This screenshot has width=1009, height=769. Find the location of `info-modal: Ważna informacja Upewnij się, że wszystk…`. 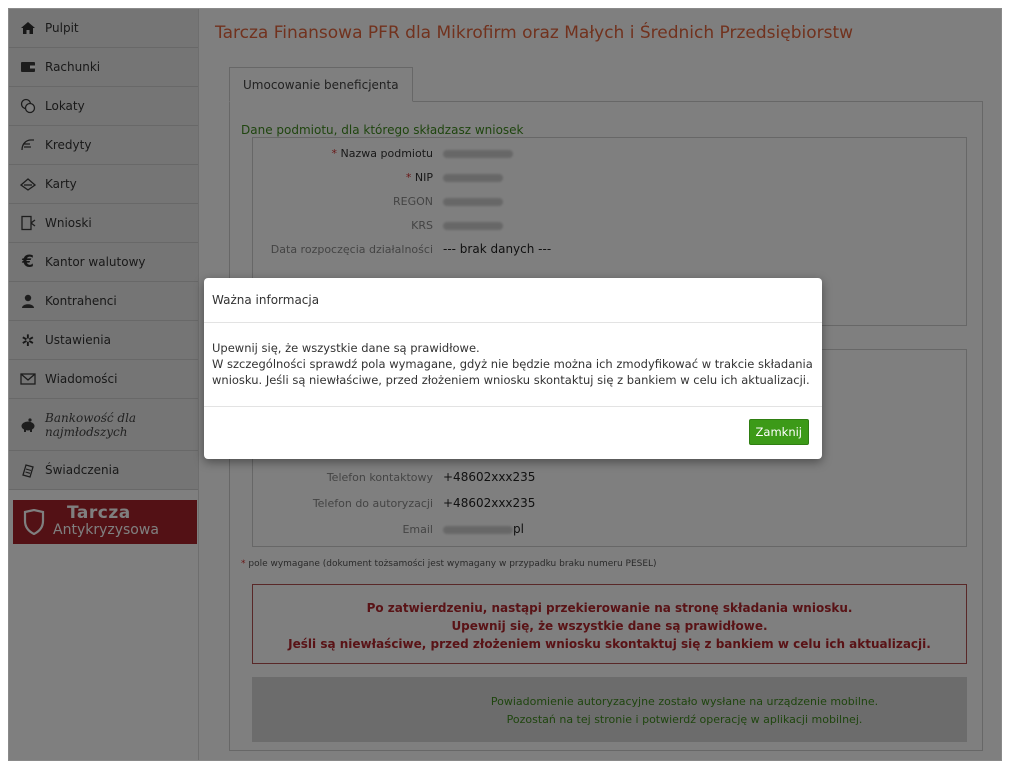

info-modal: Ważna informacja Upewnij się, że wszystk… is located at coordinates (513, 368).